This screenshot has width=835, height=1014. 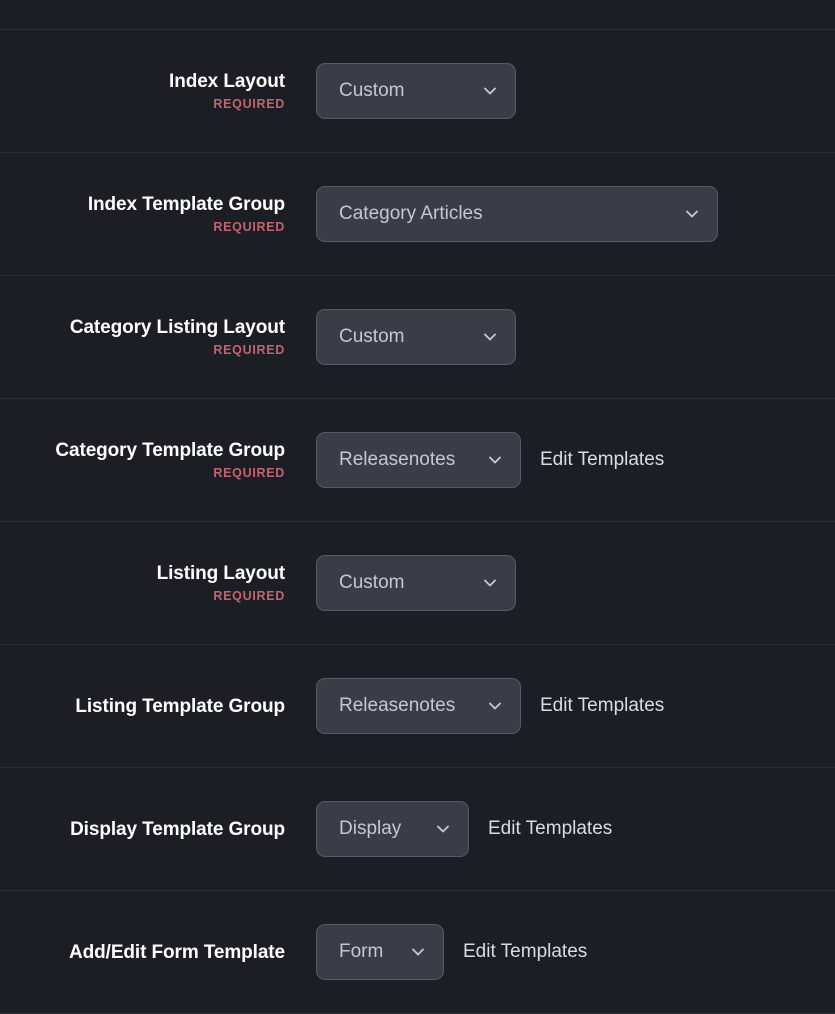 I want to click on form-row: Add/Edit Form Template Form Edit Templates, so click(x=417, y=952).